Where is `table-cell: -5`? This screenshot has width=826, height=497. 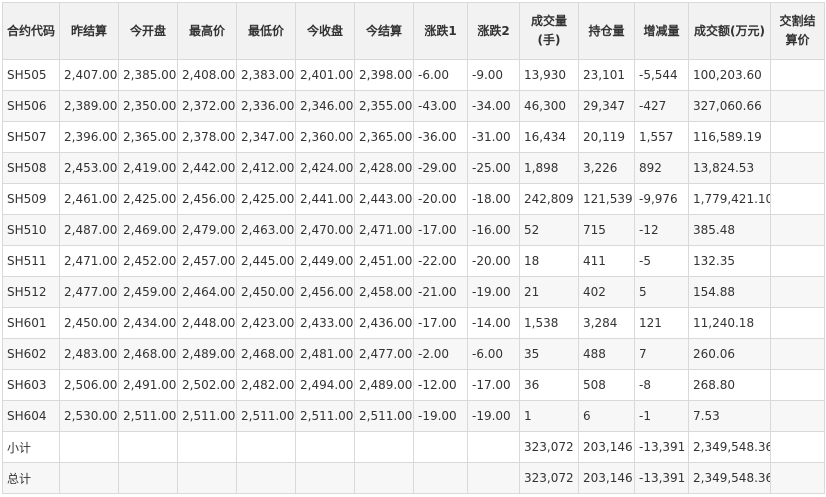 table-cell: -5 is located at coordinates (661, 261).